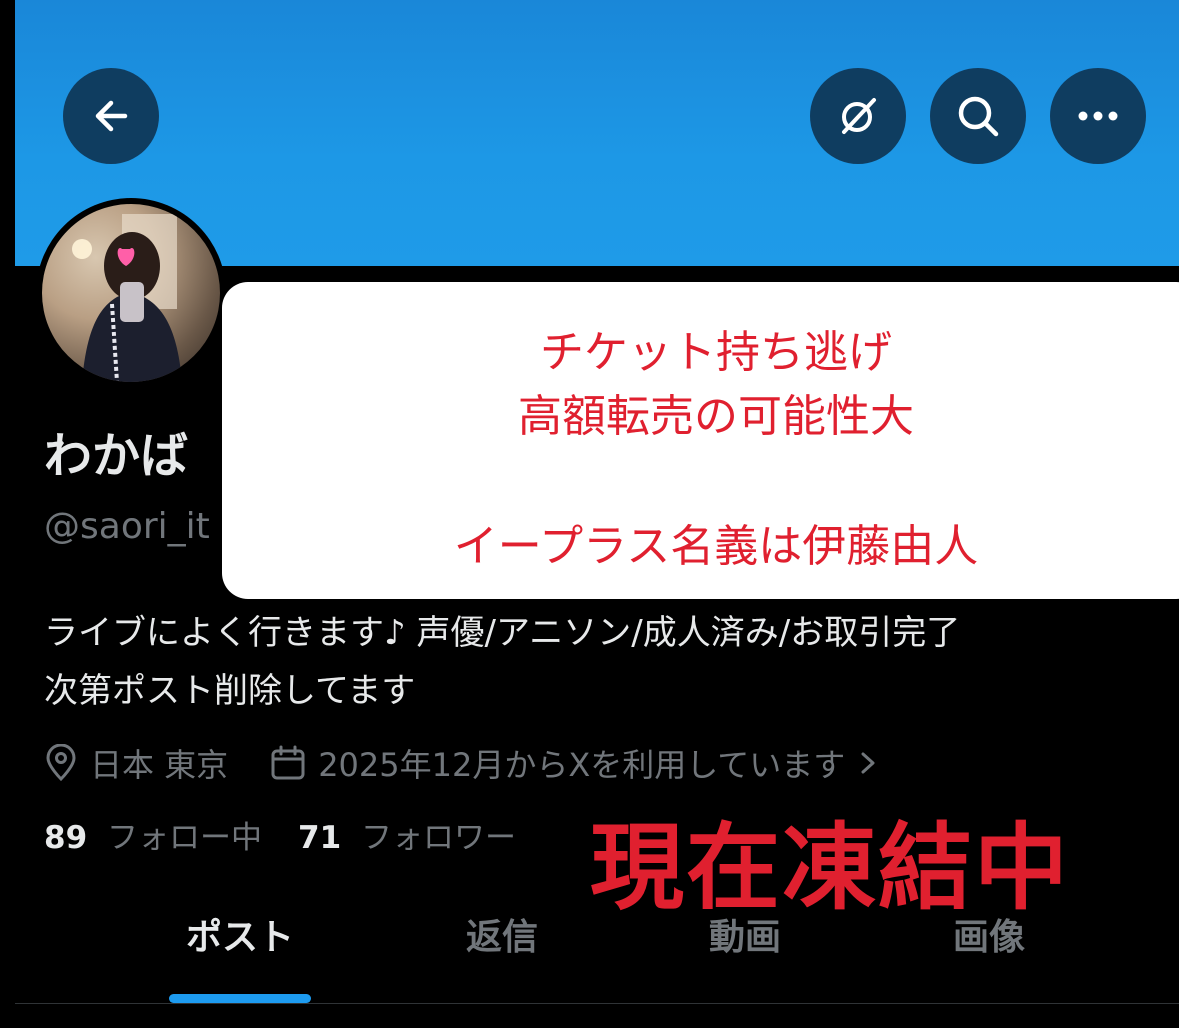 Image resolution: width=1179 pixels, height=1028 pixels. I want to click on avatar-photo, so click(131, 293).